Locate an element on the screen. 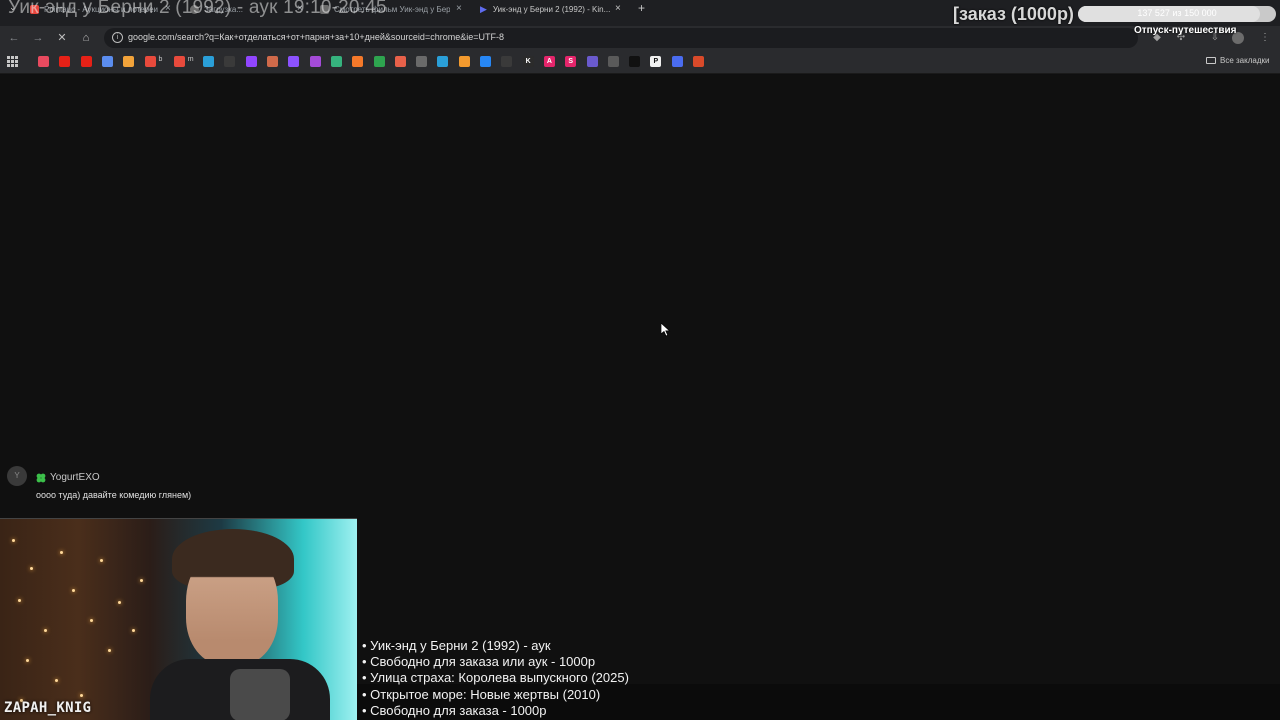  shield-icon is located at coordinates (592, 61).